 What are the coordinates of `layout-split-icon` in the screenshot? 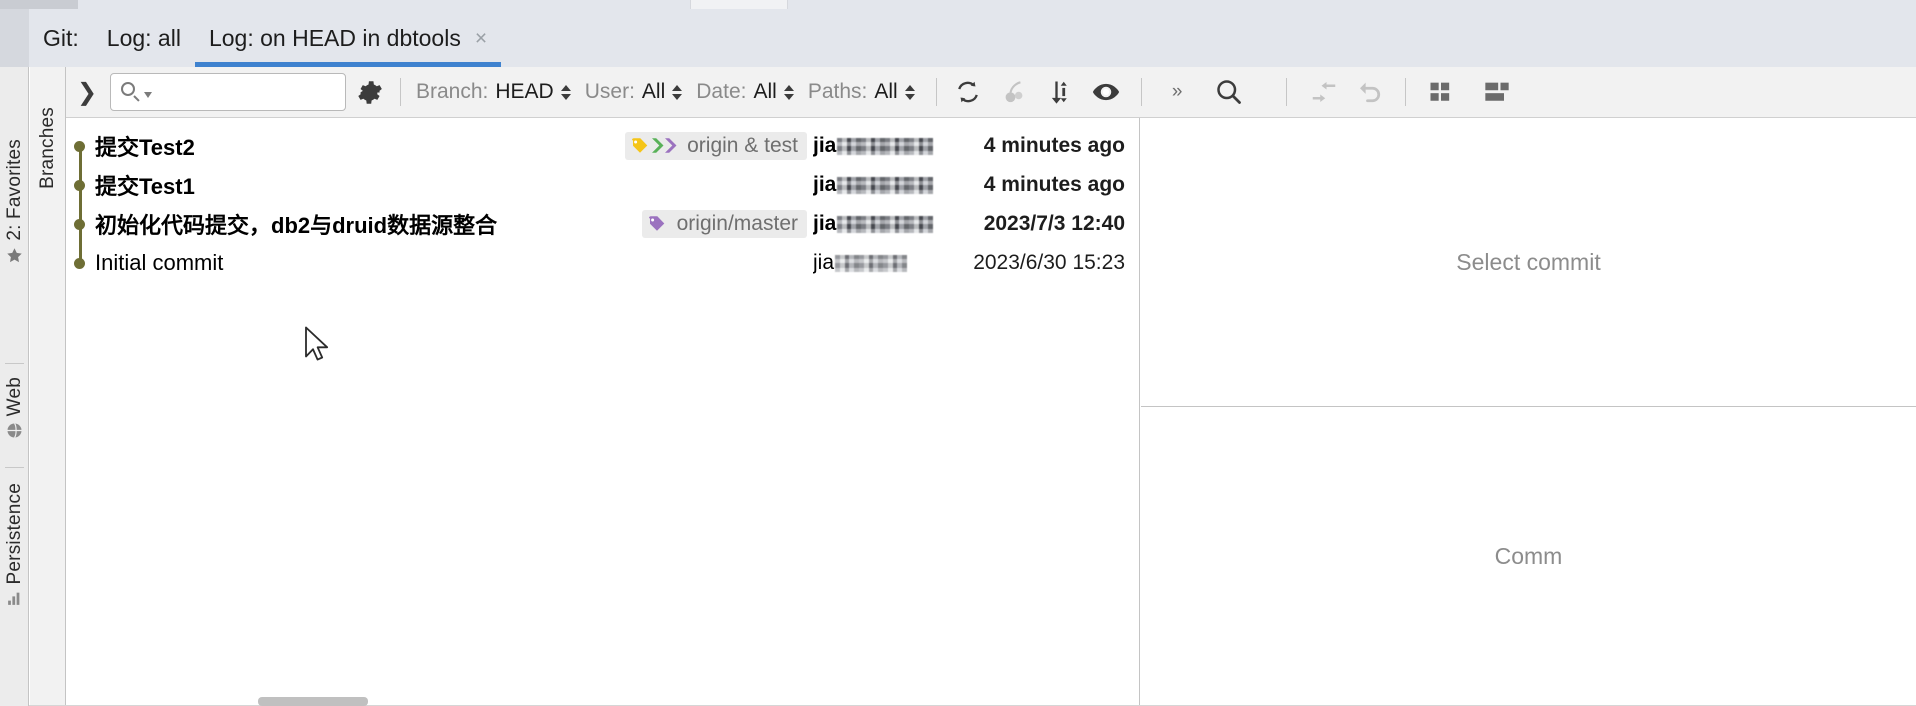 It's located at (1497, 92).